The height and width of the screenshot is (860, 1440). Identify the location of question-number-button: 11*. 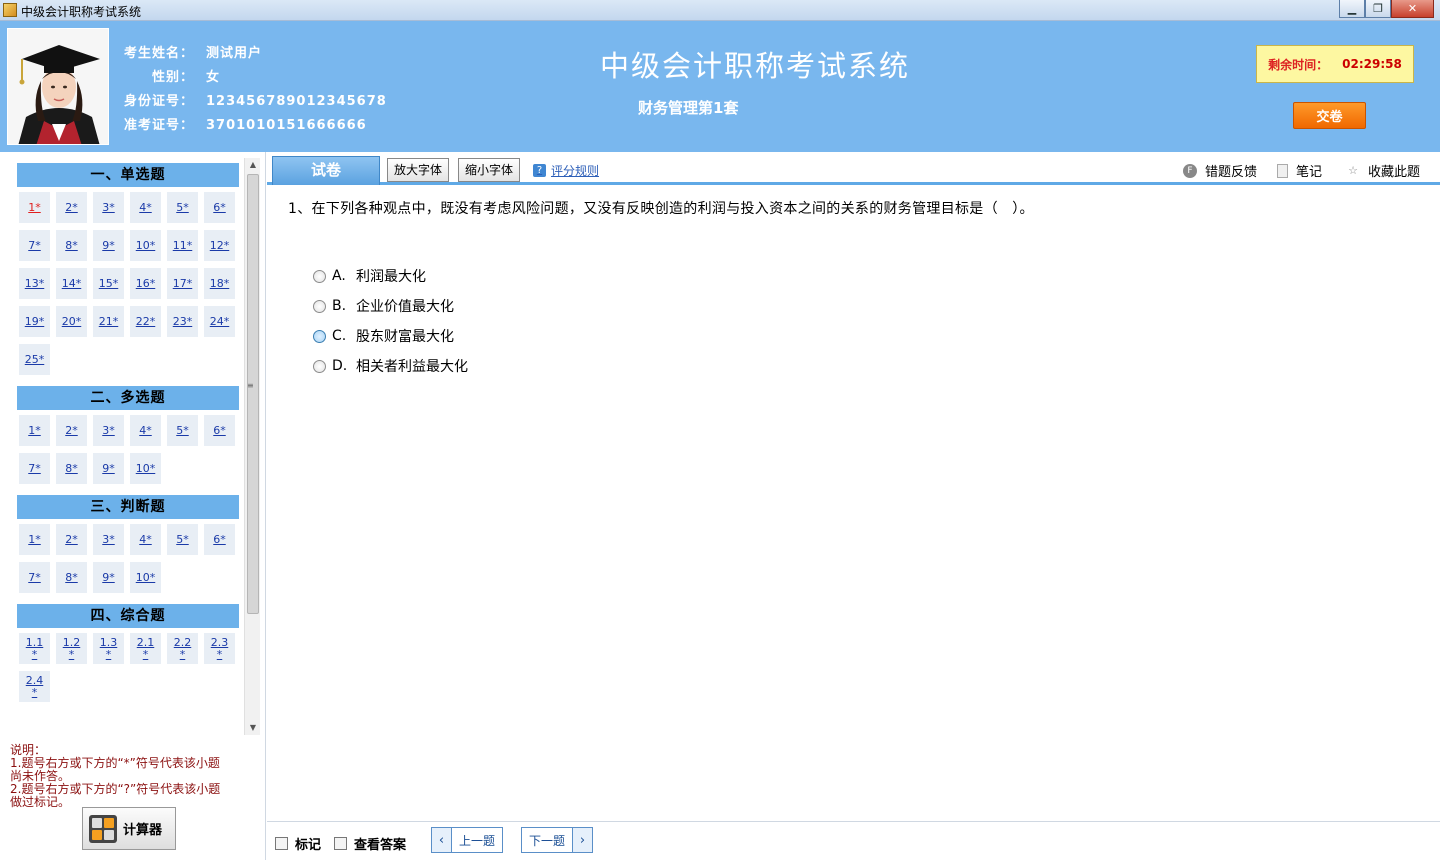
(182, 245).